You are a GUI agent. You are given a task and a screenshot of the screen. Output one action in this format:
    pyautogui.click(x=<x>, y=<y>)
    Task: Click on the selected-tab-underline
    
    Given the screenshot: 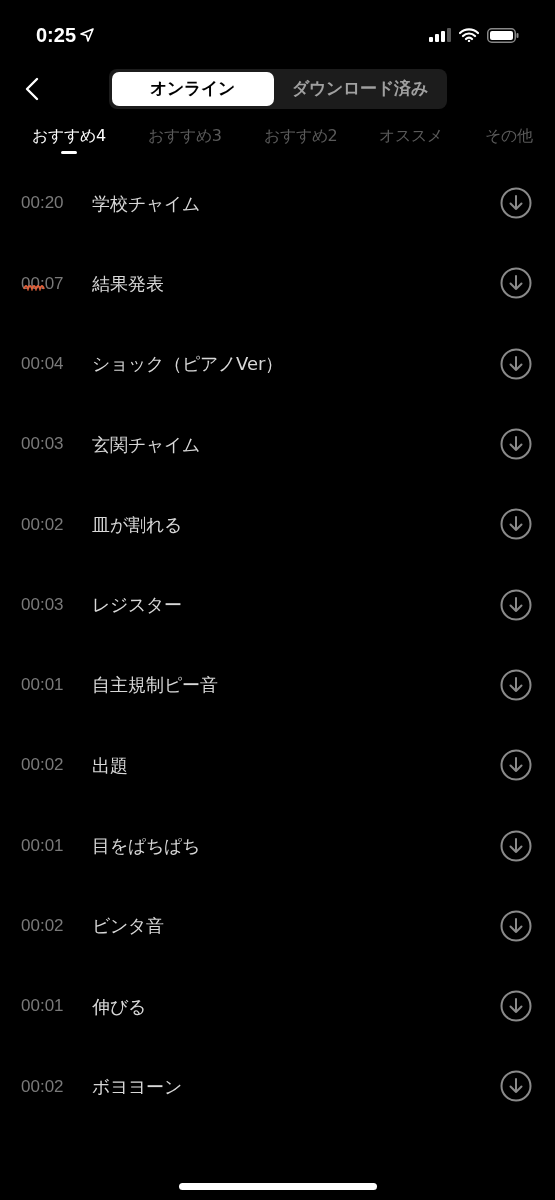 What is the action you would take?
    pyautogui.click(x=69, y=152)
    